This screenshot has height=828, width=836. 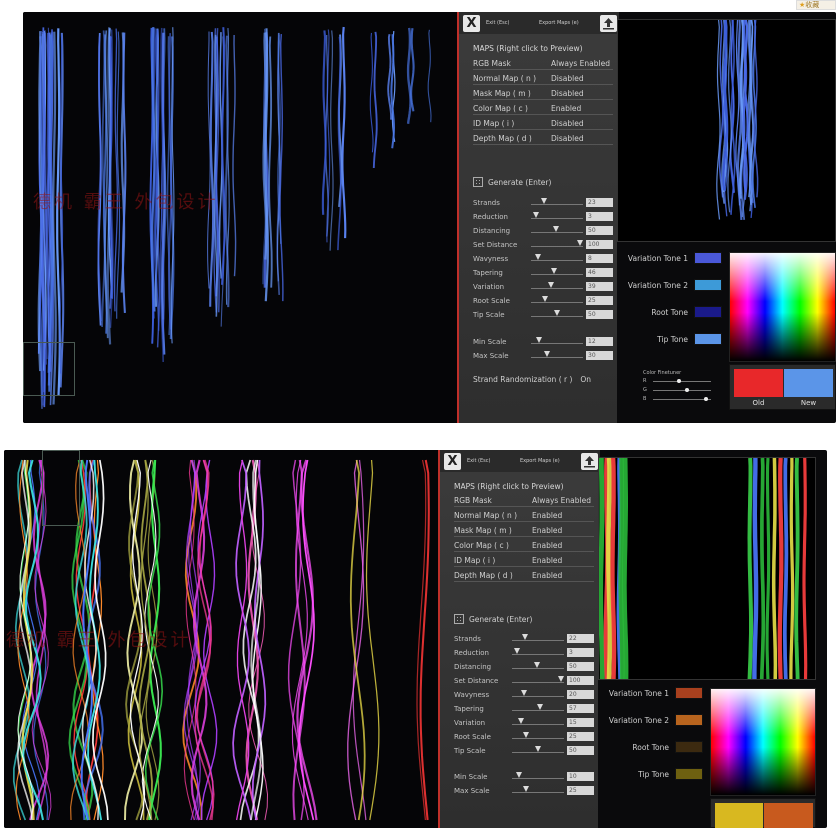 What do you see at coordinates (599, 202) in the screenshot?
I see `slider-value-field: 23` at bounding box center [599, 202].